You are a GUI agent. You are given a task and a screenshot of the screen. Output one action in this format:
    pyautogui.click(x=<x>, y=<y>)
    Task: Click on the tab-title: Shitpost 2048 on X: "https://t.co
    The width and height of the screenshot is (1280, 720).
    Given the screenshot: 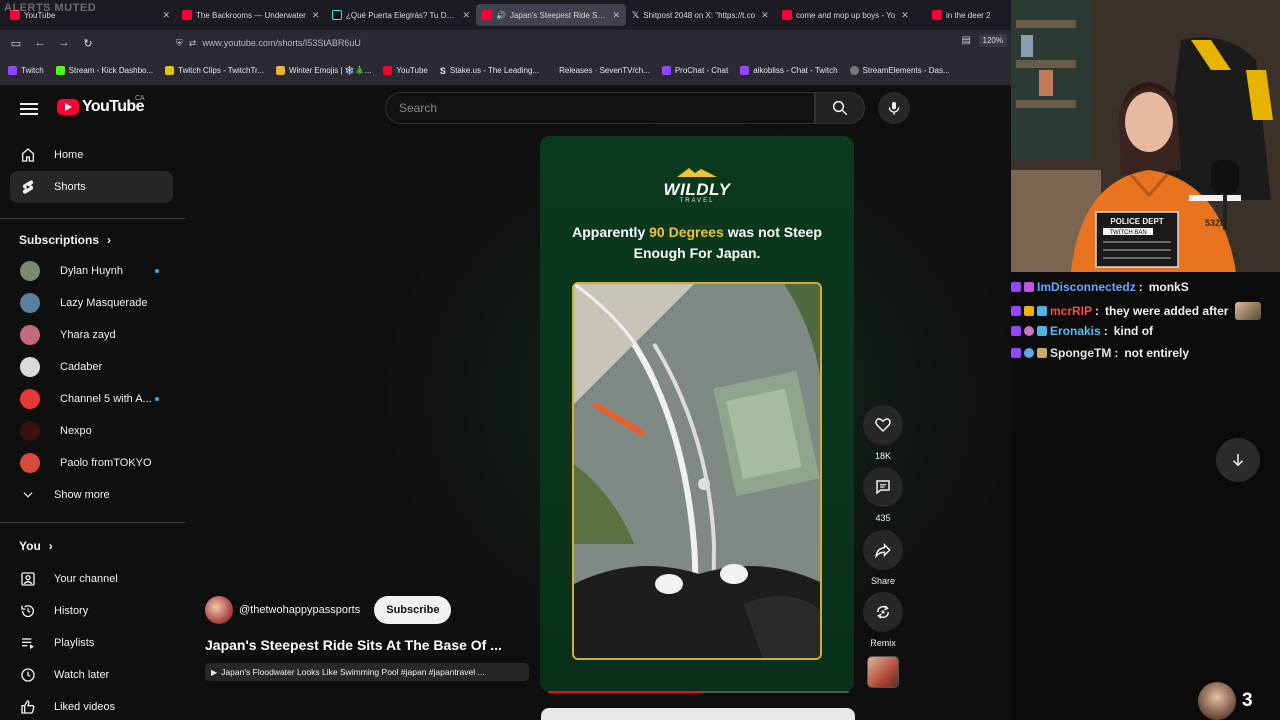 What is the action you would take?
    pyautogui.click(x=699, y=15)
    